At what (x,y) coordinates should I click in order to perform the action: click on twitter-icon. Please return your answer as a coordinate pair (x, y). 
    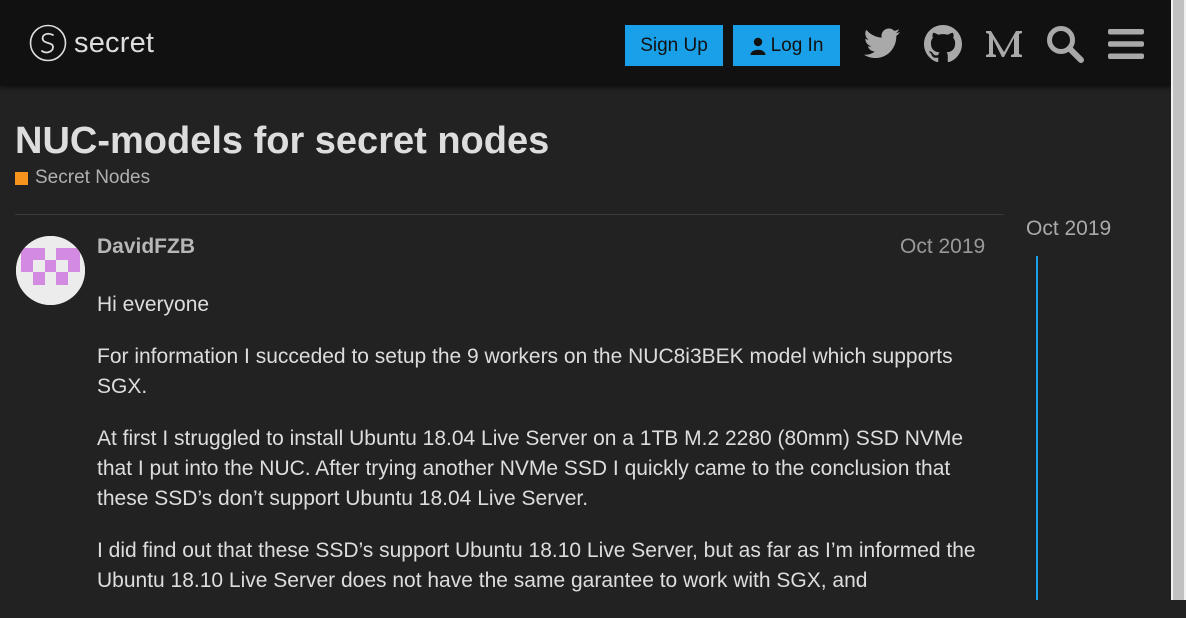
    Looking at the image, I should click on (882, 44).